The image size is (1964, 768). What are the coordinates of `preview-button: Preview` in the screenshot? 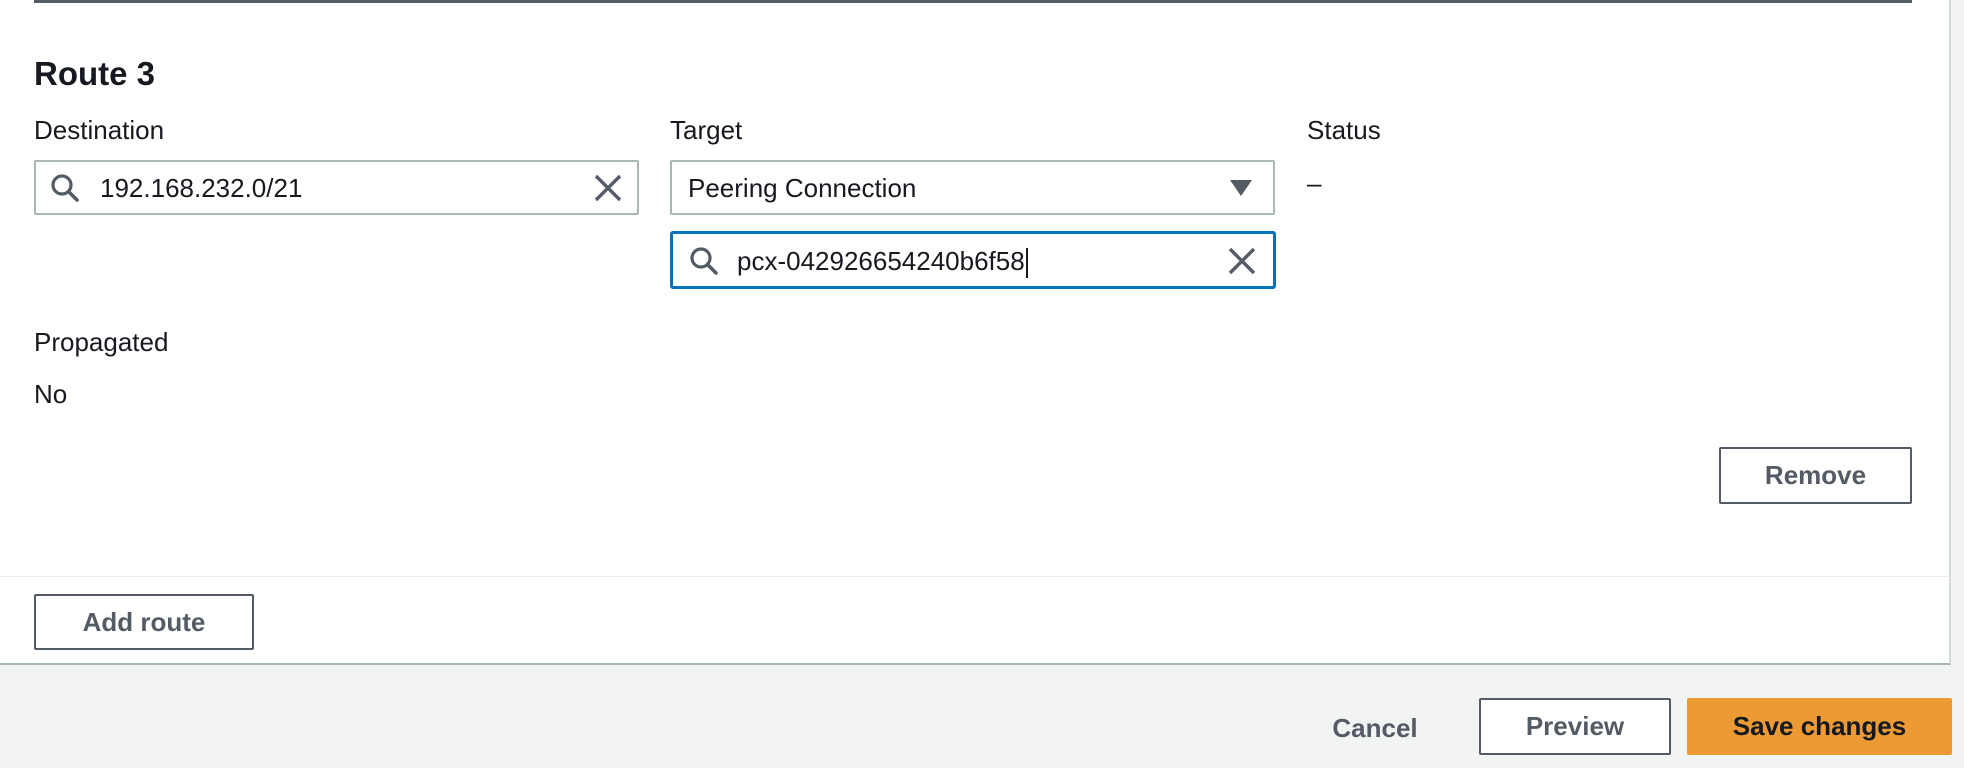 It's located at (1575, 726).